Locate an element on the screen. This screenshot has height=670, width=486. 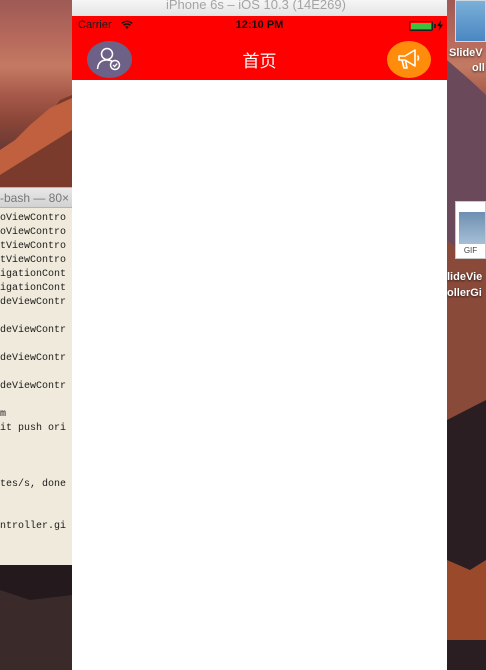
gif-file-name: lideVie is located at coordinates (465, 277).